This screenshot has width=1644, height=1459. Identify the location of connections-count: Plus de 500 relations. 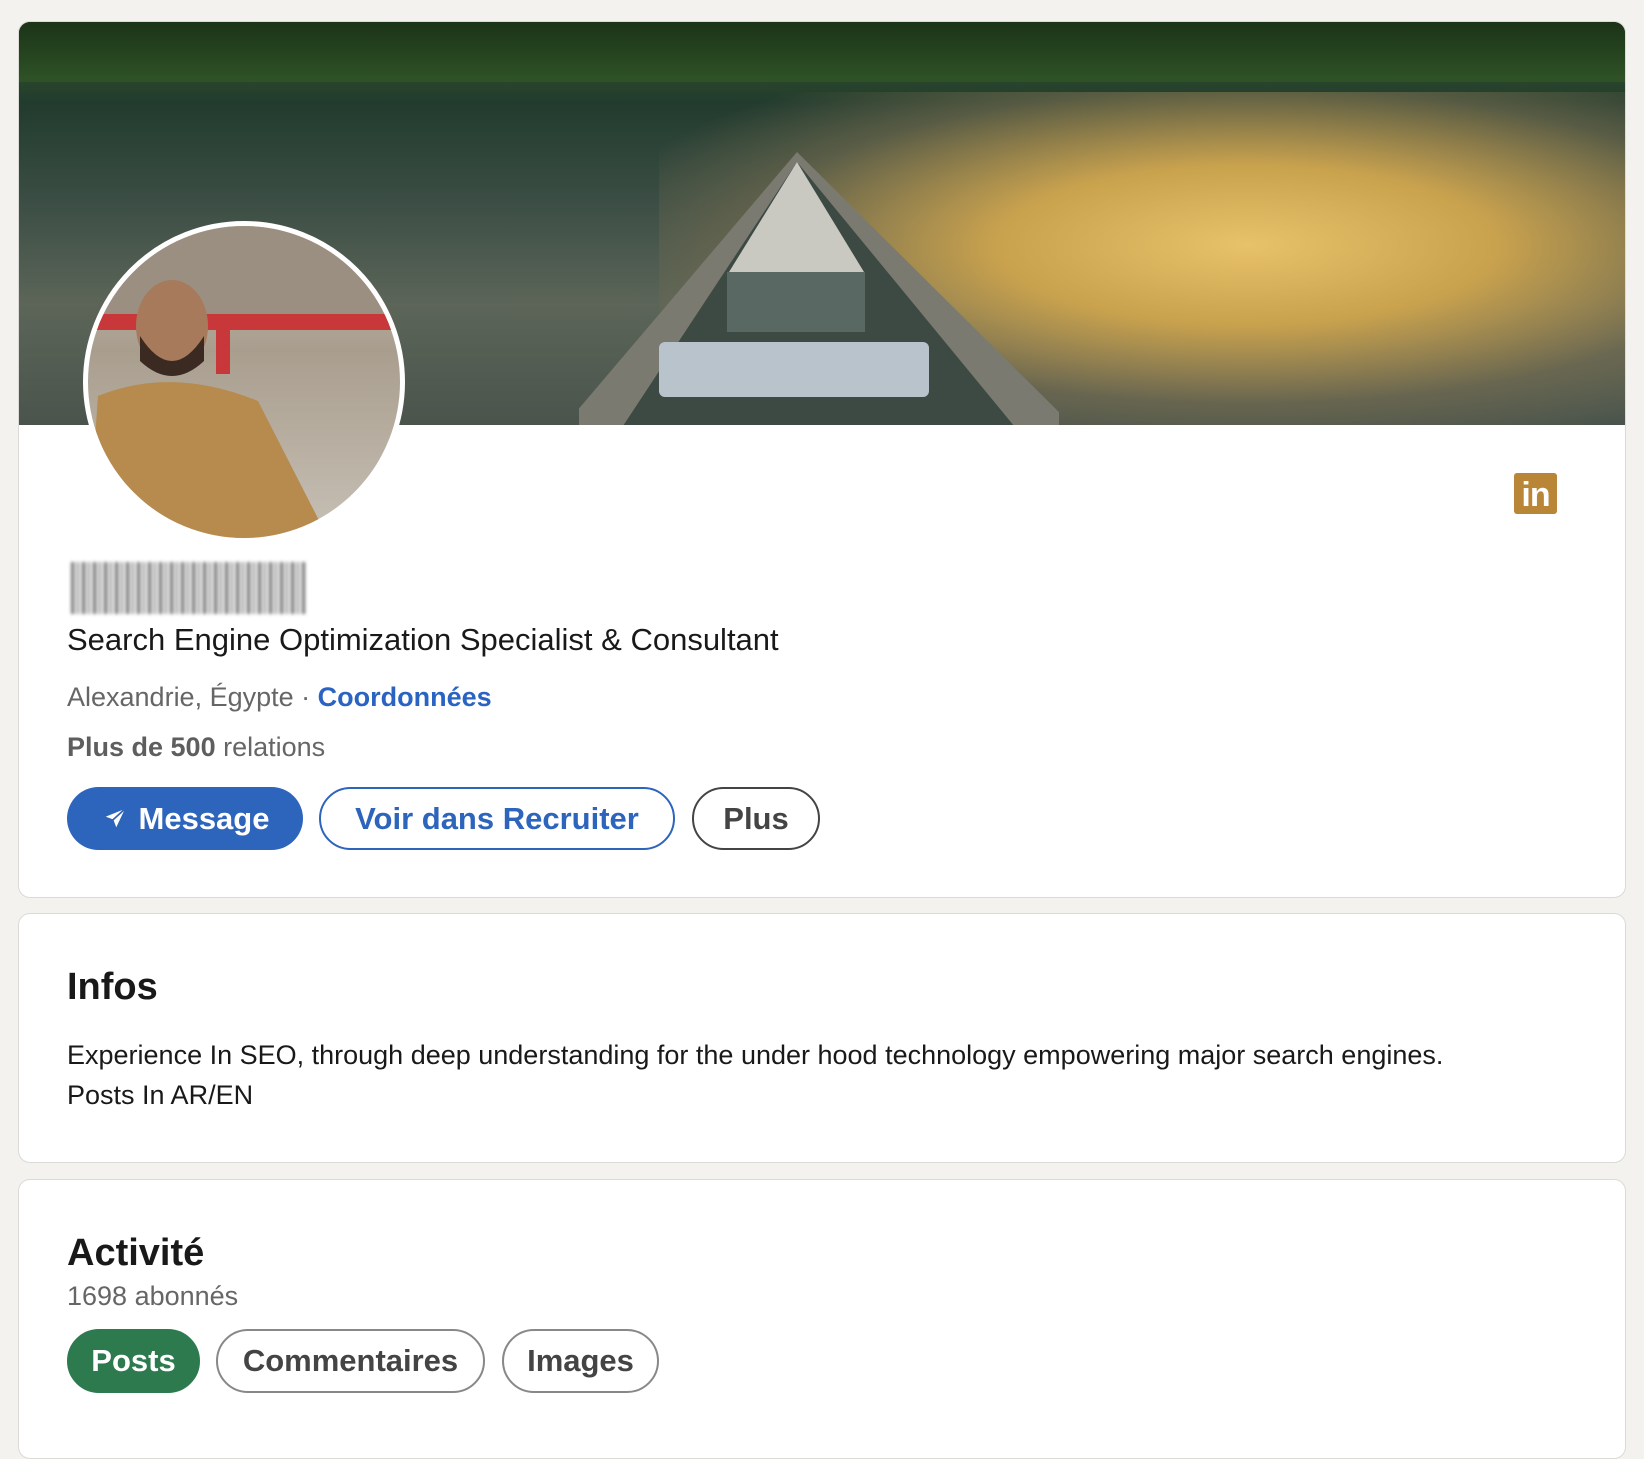
(196, 747).